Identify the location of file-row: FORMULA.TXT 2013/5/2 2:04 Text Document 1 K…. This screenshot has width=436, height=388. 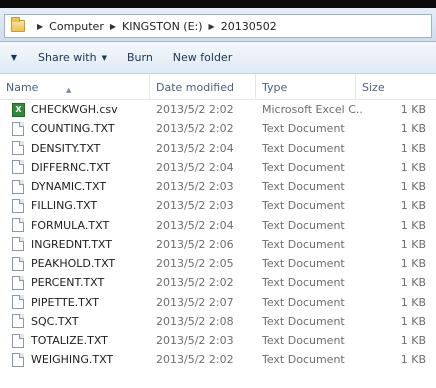
(218, 225).